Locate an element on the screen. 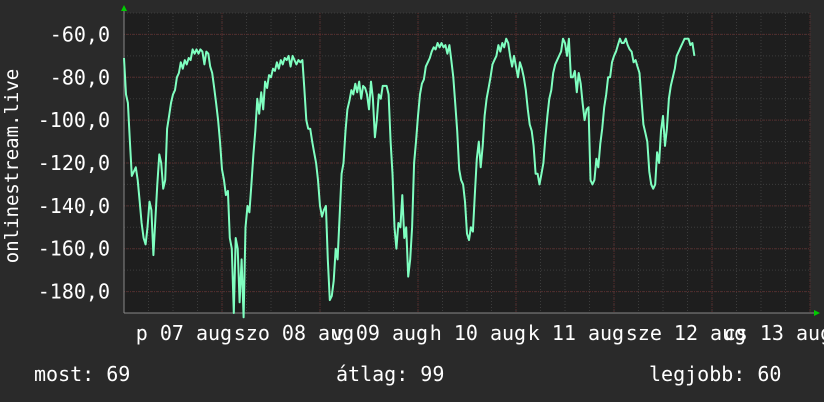 This screenshot has height=402, width=824. x-tick-label: k 11 aug is located at coordinates (576, 333).